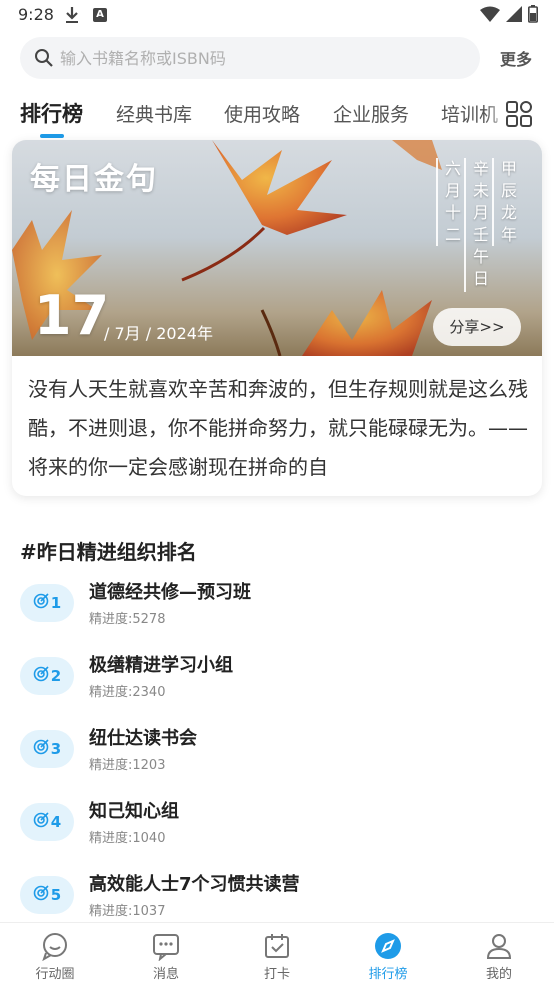  What do you see at coordinates (56, 822) in the screenshot?
I see `rank-number: 4` at bounding box center [56, 822].